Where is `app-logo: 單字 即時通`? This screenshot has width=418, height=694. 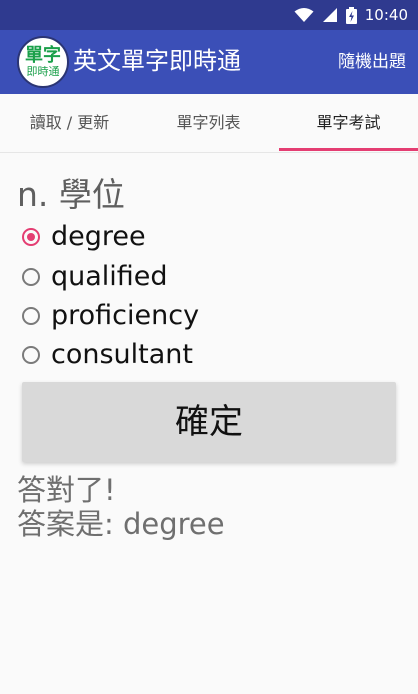 app-logo: 單字 即時通 is located at coordinates (43, 62).